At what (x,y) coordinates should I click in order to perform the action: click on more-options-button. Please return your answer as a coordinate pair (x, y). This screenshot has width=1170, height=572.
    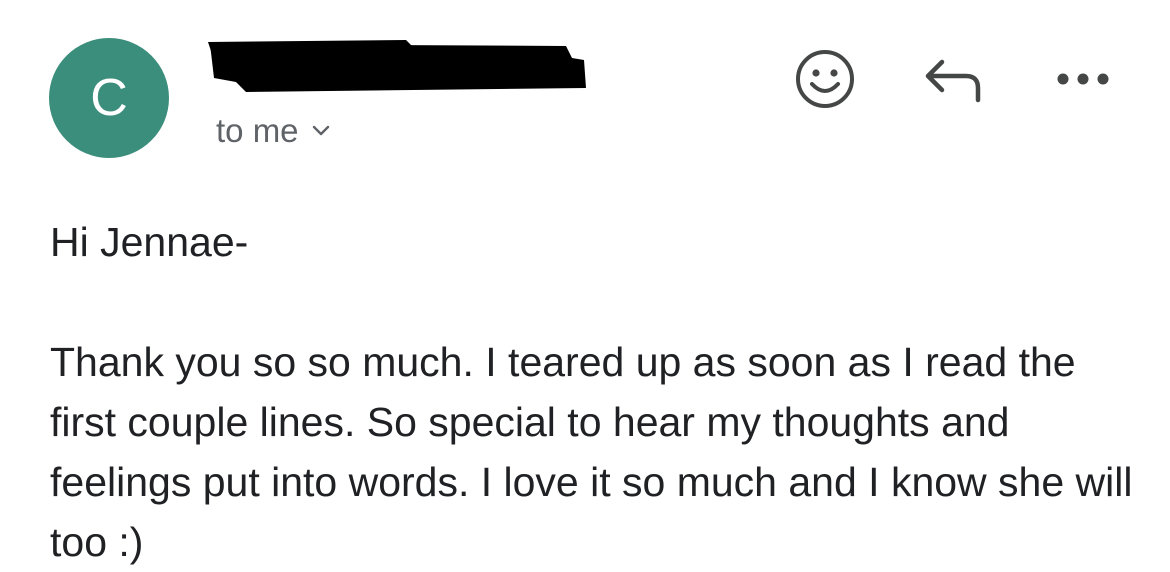
    Looking at the image, I should click on (1083, 79).